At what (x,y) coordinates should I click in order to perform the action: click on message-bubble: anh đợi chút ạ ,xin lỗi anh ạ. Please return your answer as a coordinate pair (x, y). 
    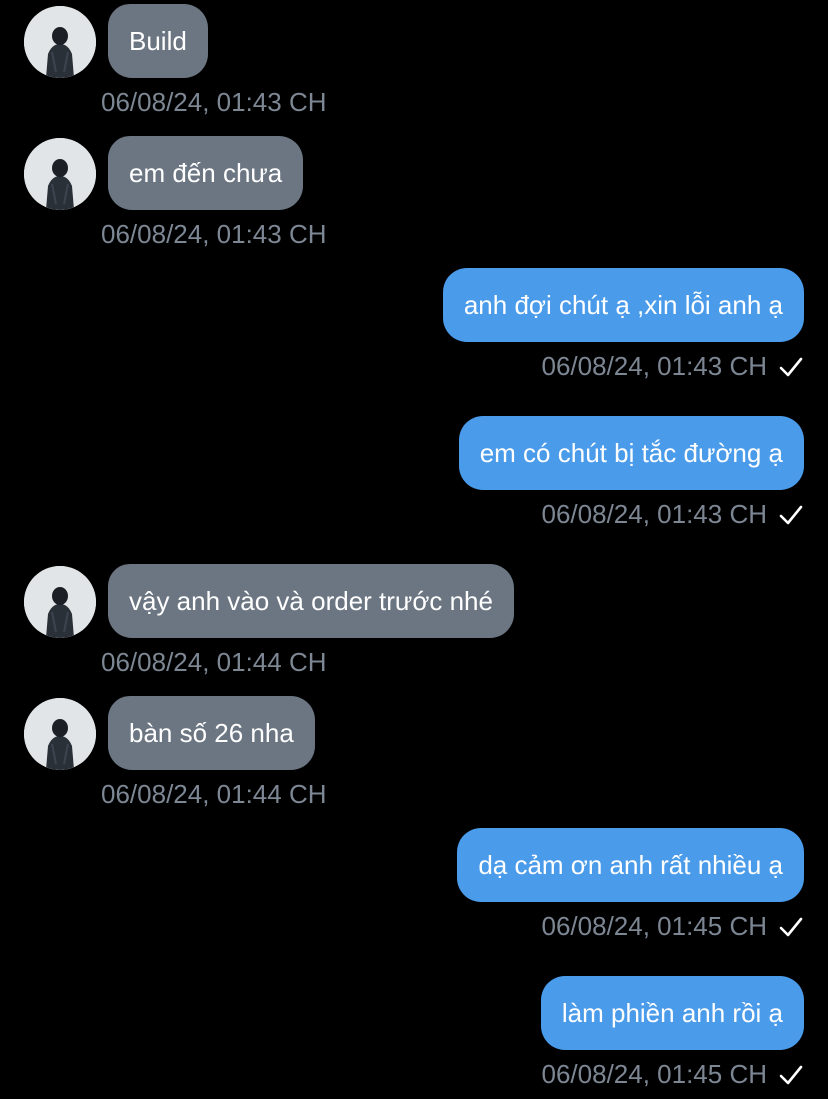
    Looking at the image, I should click on (623, 305).